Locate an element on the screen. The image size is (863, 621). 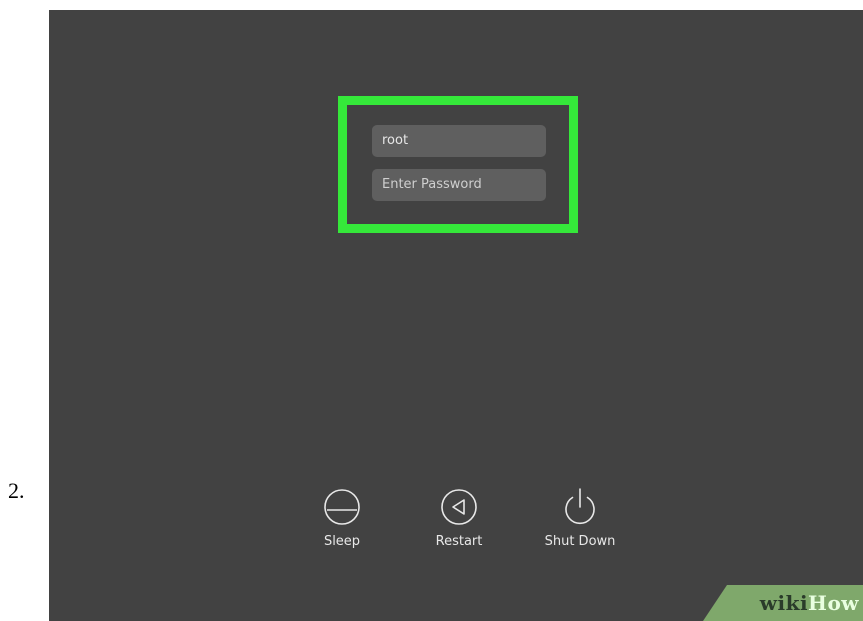
restart-icon is located at coordinates (459, 507).